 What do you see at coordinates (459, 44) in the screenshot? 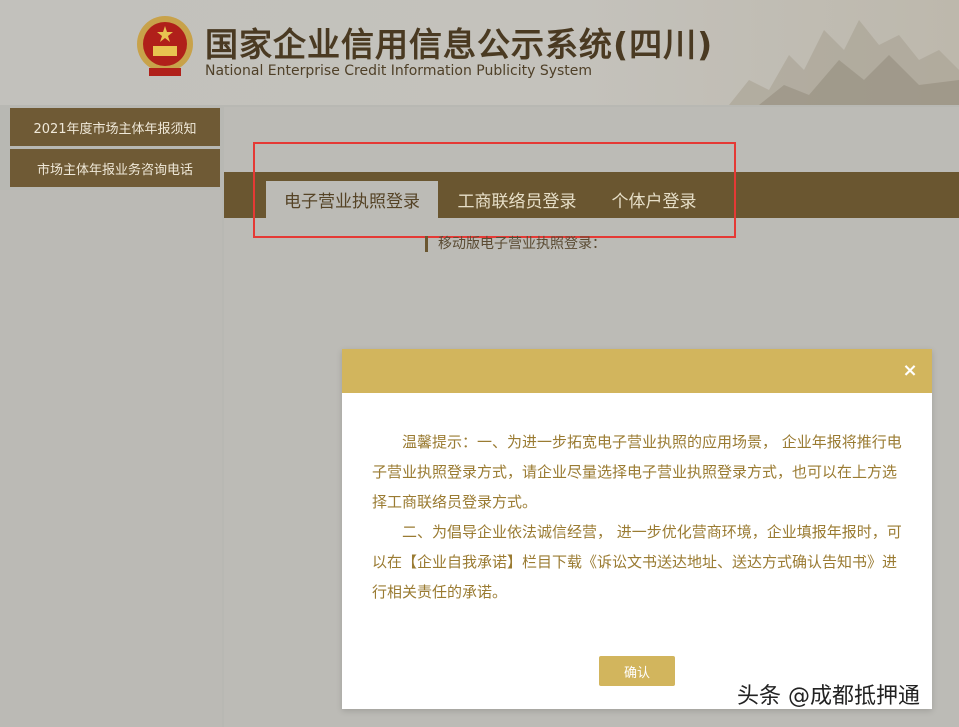
I see `site-title: 国家企业信用信息公示系统(四川)` at bounding box center [459, 44].